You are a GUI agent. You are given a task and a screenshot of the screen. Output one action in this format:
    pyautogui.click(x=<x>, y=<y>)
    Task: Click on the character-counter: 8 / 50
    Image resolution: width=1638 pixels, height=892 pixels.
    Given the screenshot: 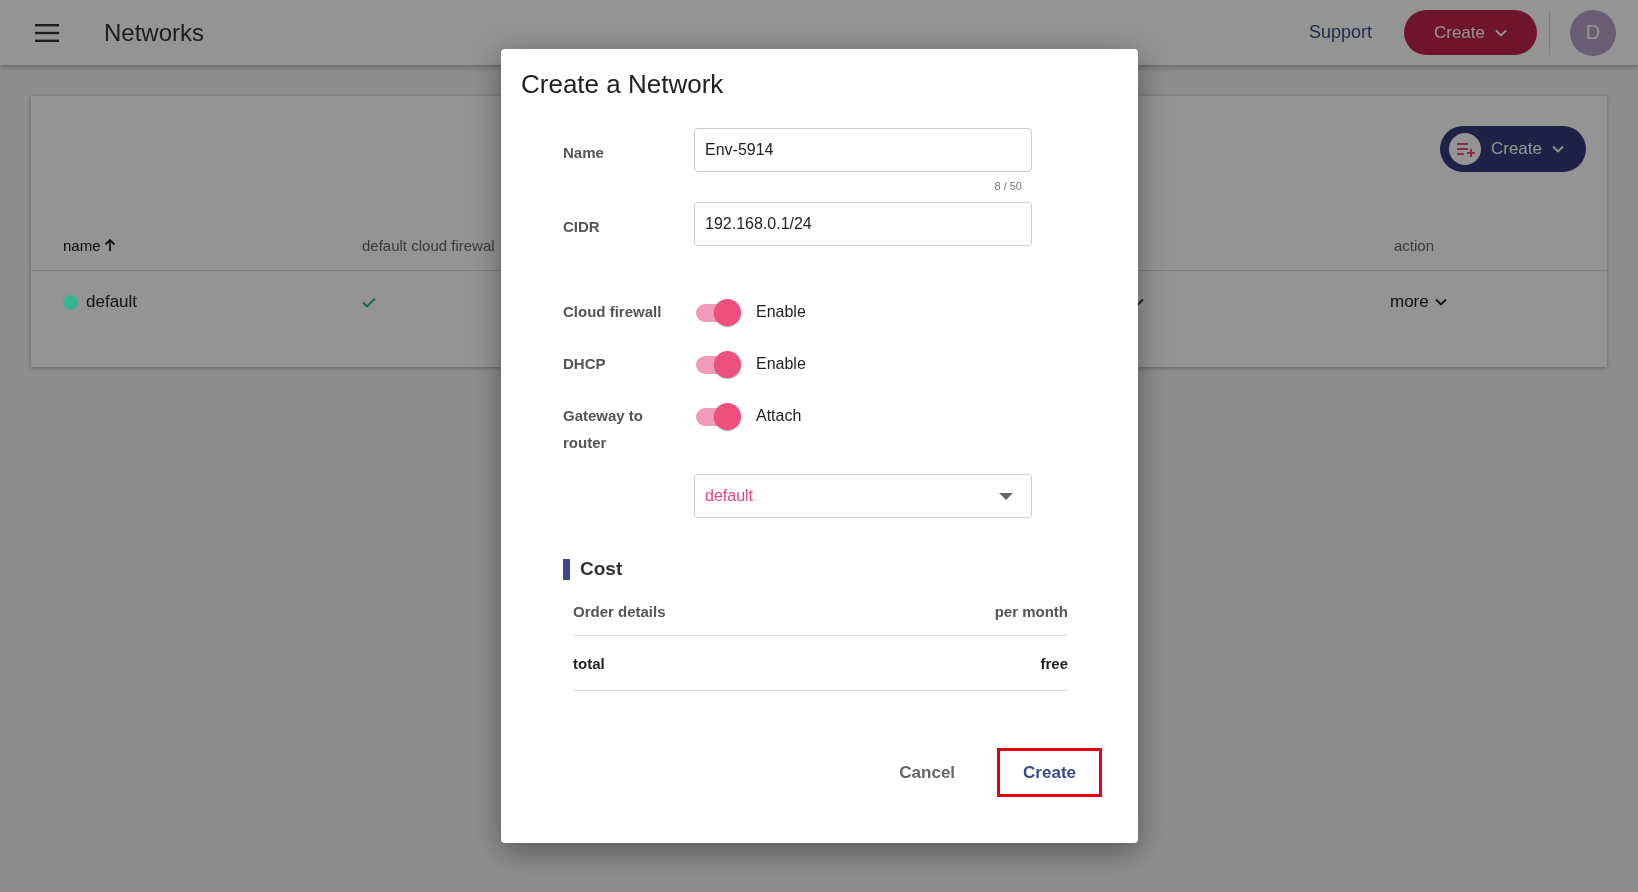 What is the action you would take?
    pyautogui.click(x=1008, y=186)
    